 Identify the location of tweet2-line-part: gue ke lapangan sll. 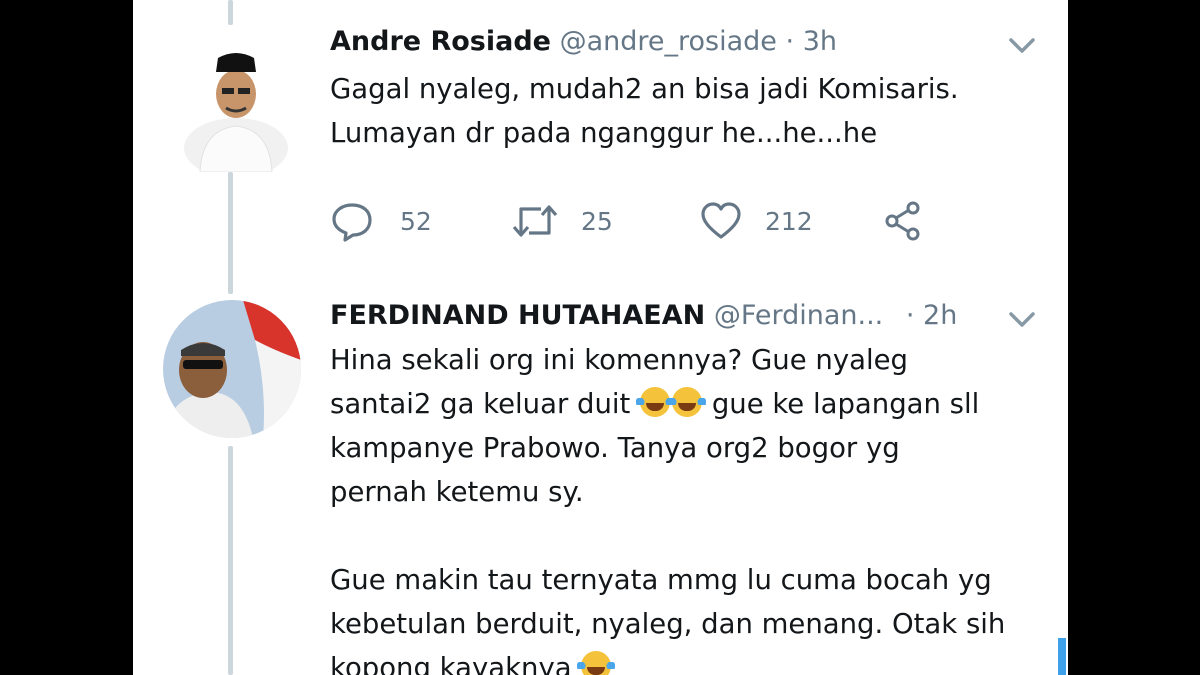
(845, 404).